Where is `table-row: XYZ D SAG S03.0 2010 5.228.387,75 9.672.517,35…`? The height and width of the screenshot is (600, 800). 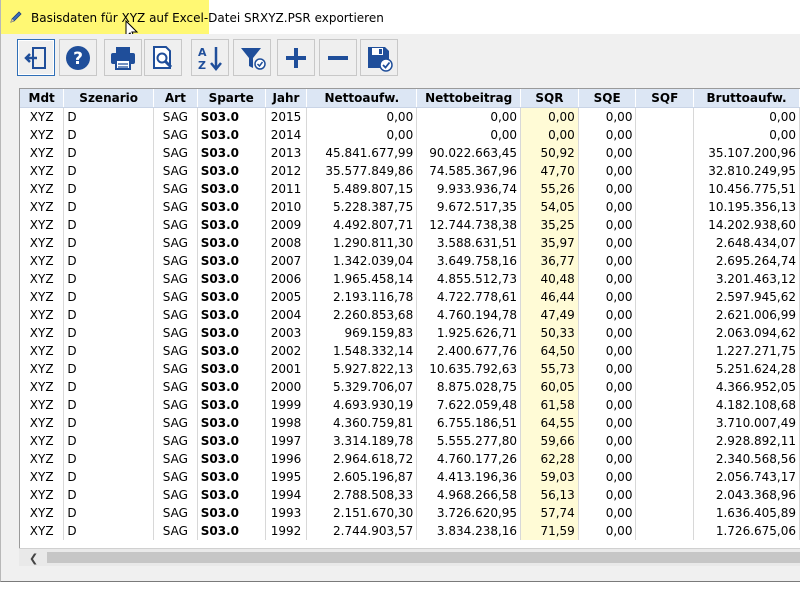 table-row: XYZ D SAG S03.0 2010 5.228.387,75 9.672.517,35… is located at coordinates (410, 206).